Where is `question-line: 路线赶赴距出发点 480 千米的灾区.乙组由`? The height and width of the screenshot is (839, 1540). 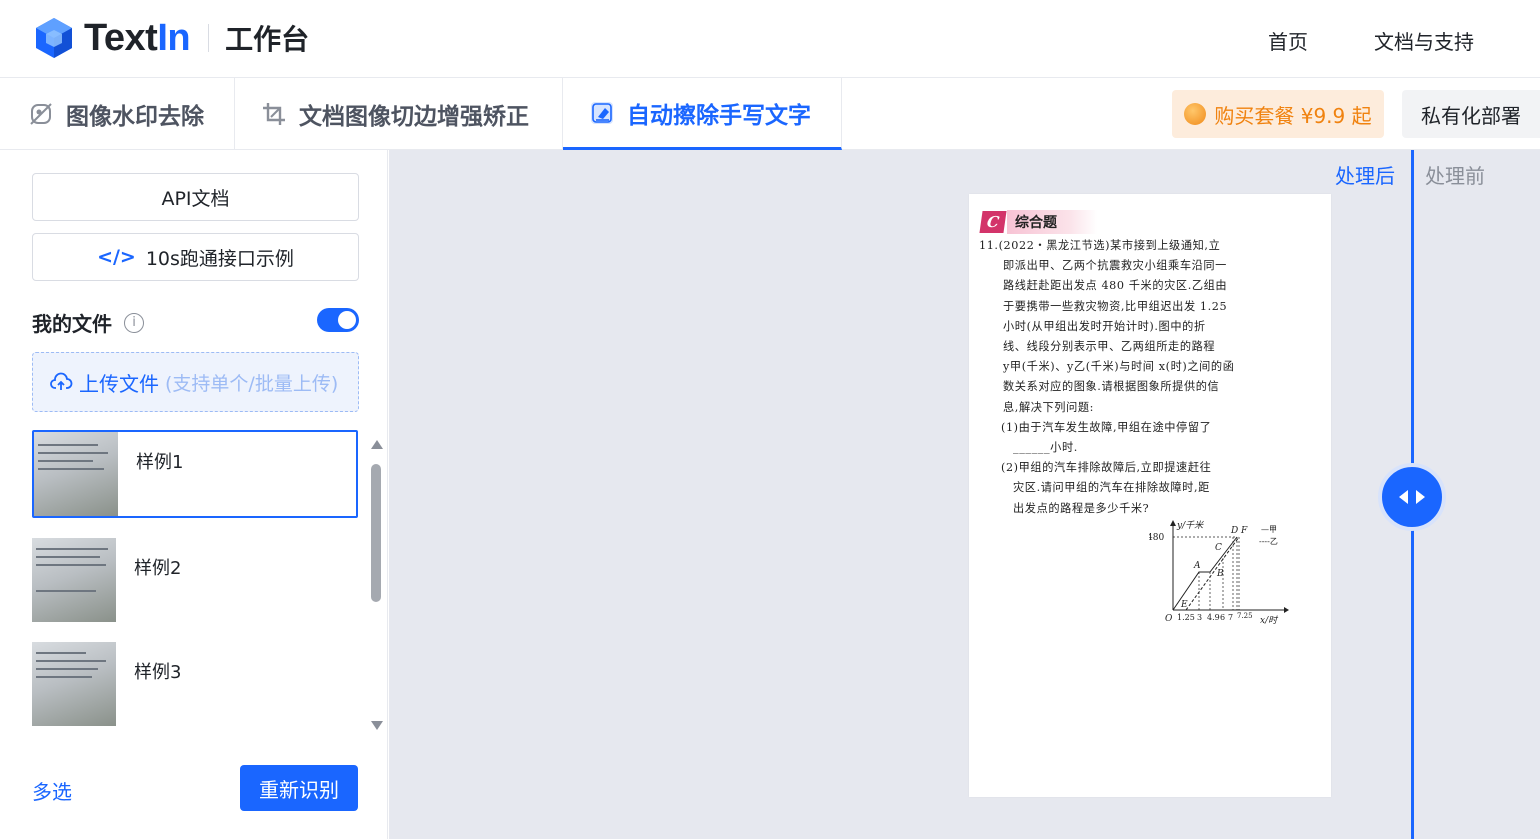 question-line: 路线赶赴距出发点 480 千米的灾区.乙组由 is located at coordinates (1115, 286).